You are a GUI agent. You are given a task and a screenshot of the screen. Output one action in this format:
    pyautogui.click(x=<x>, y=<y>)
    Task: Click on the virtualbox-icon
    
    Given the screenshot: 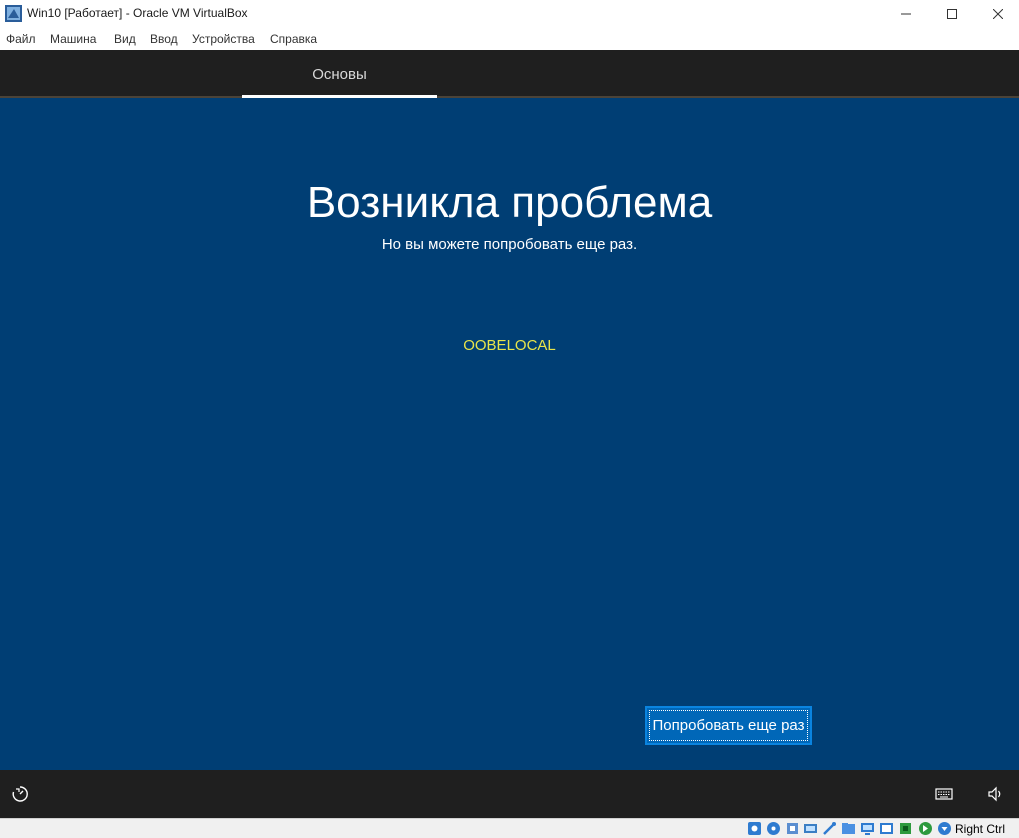 What is the action you would take?
    pyautogui.click(x=13, y=13)
    